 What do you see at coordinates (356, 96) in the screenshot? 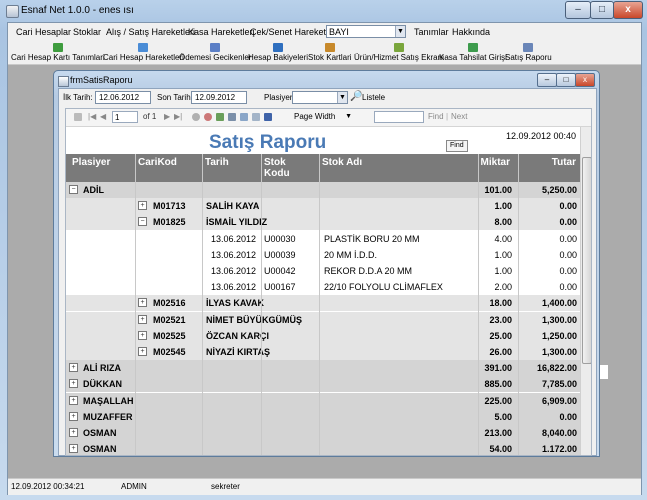
I see `search-icon: 🔎` at bounding box center [356, 96].